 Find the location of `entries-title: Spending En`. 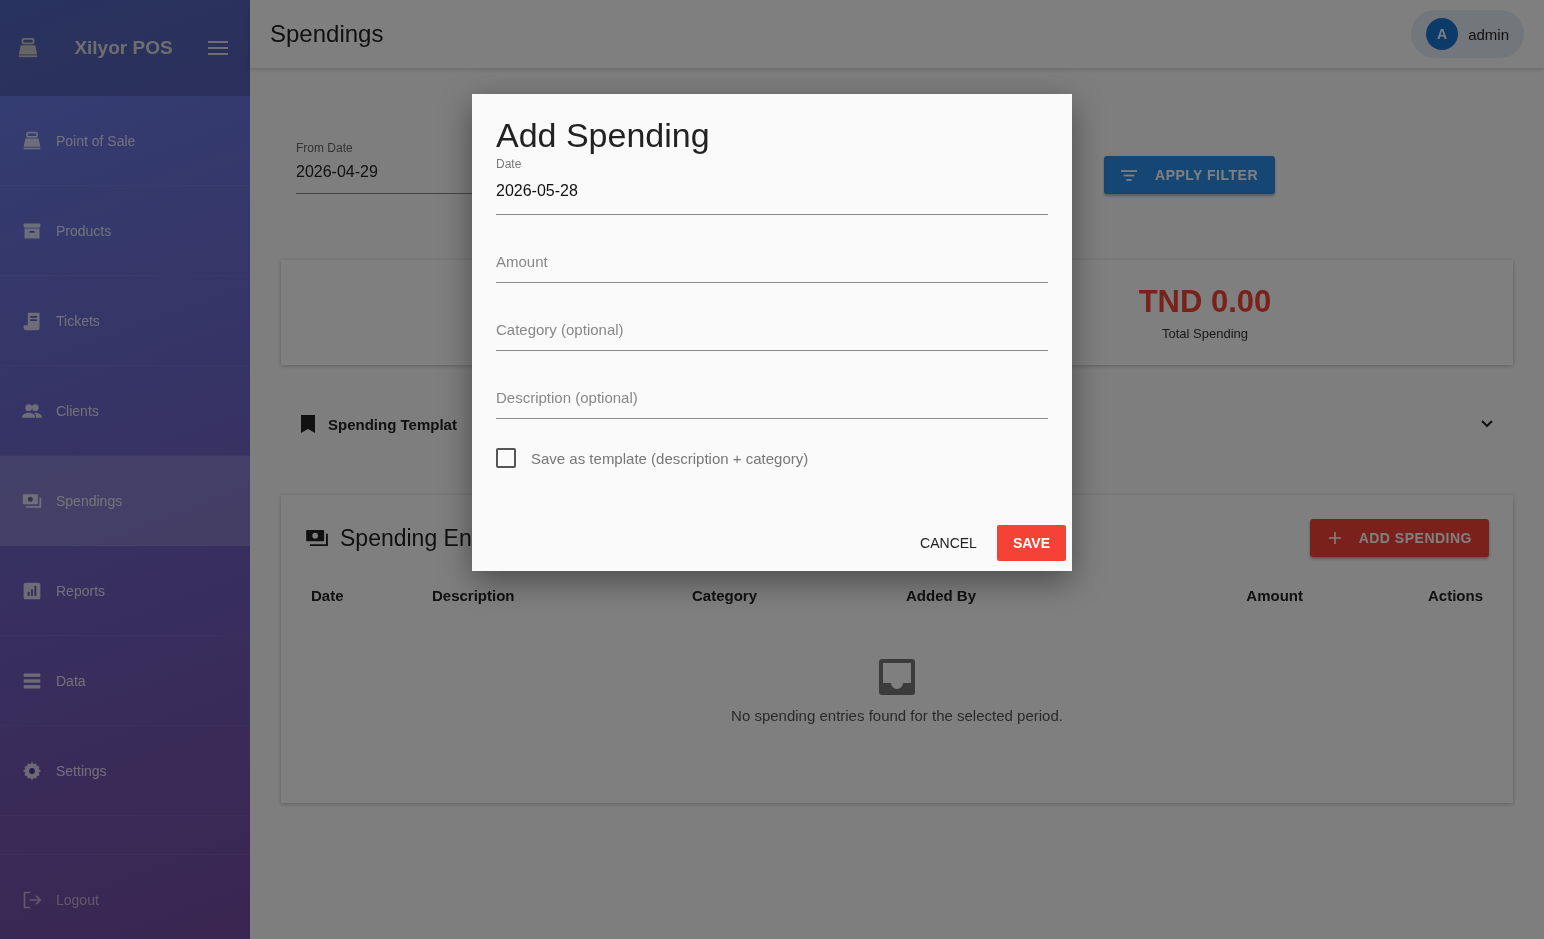

entries-title: Spending En is located at coordinates (406, 538).